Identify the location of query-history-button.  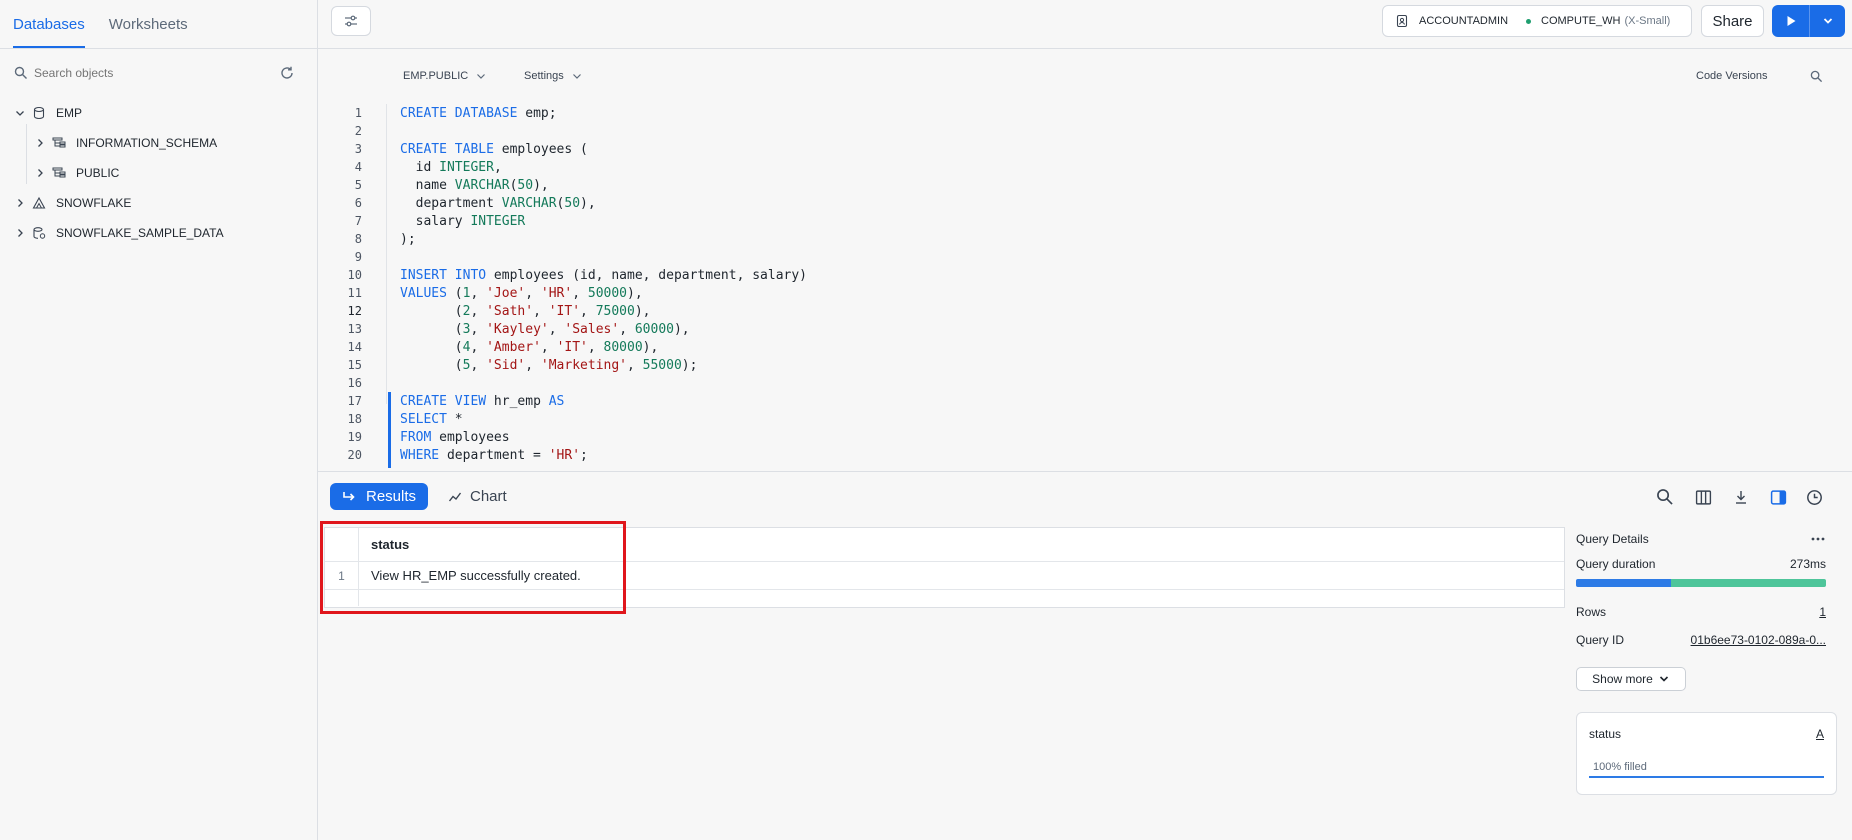
(1814, 497).